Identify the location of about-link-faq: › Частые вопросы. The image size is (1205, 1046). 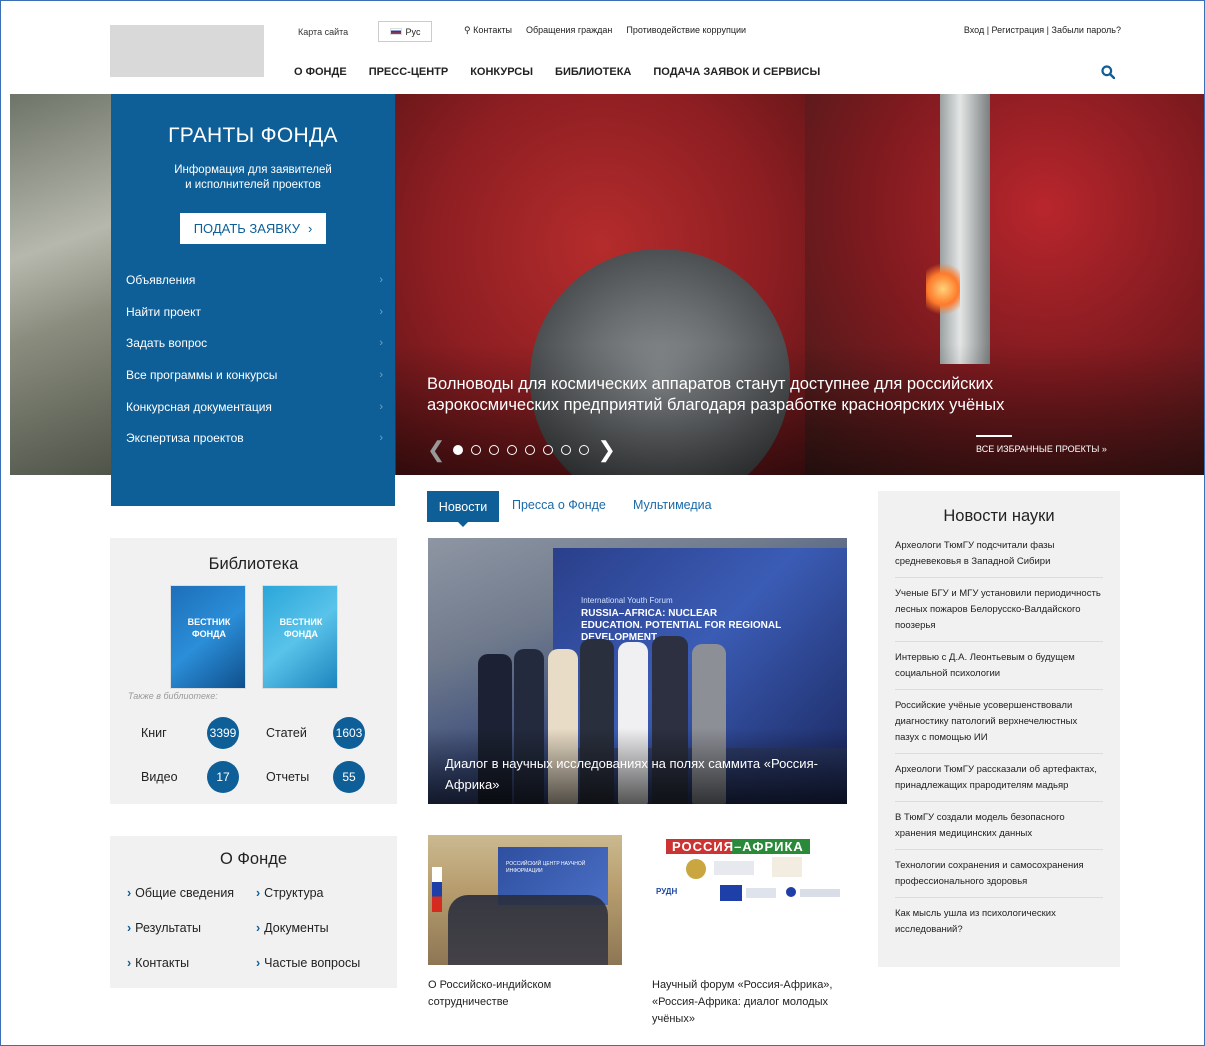
(308, 963).